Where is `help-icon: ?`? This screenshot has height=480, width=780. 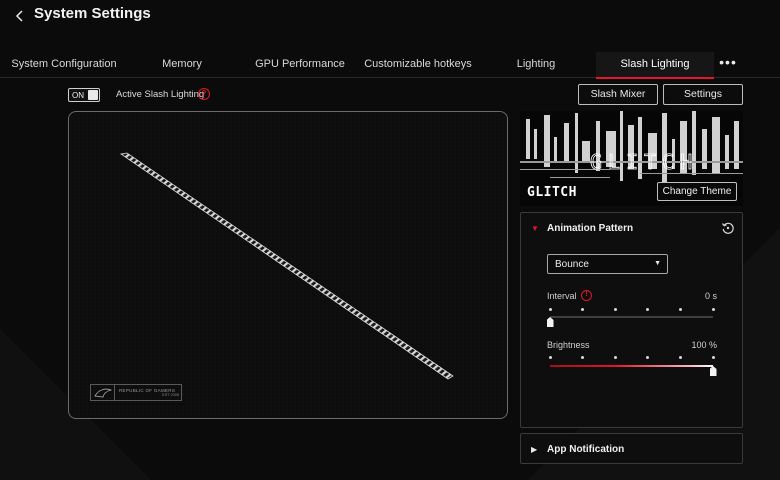
help-icon: ? is located at coordinates (204, 94).